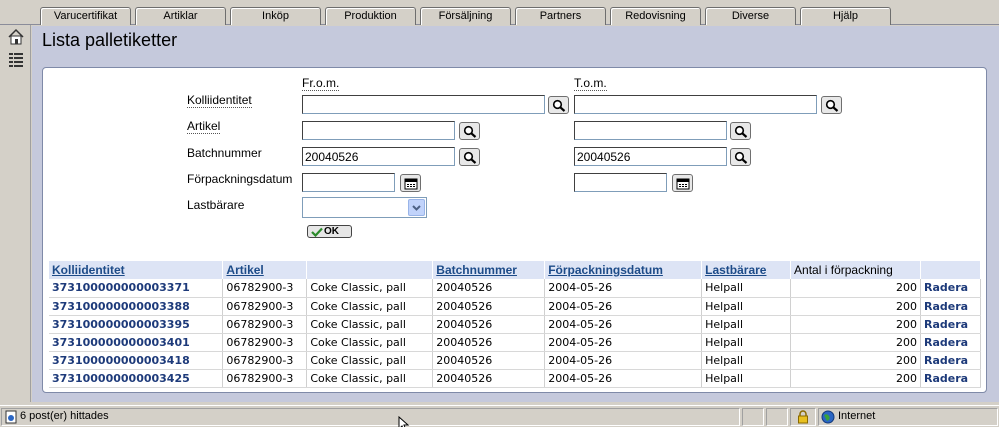 Image resolution: width=999 pixels, height=427 pixels. What do you see at coordinates (240, 179) in the screenshot?
I see `forpackningsdatum-label: Förpackningsdatum` at bounding box center [240, 179].